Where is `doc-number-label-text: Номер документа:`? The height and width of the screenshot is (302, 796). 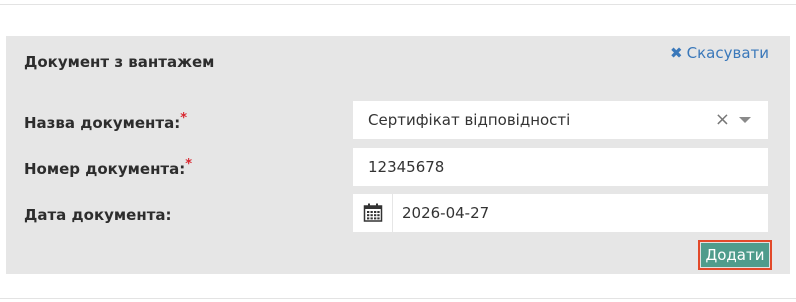
doc-number-label-text: Номер документа: is located at coordinates (105, 169).